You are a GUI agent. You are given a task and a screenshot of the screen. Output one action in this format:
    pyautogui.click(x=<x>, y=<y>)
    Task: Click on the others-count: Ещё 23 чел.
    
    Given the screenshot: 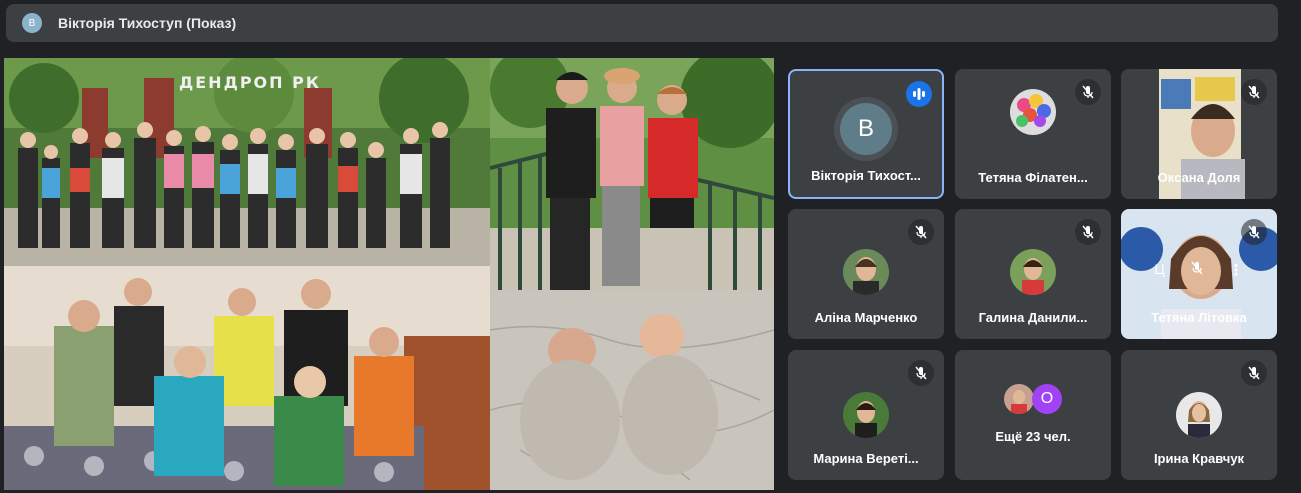 What is the action you would take?
    pyautogui.click(x=1033, y=436)
    